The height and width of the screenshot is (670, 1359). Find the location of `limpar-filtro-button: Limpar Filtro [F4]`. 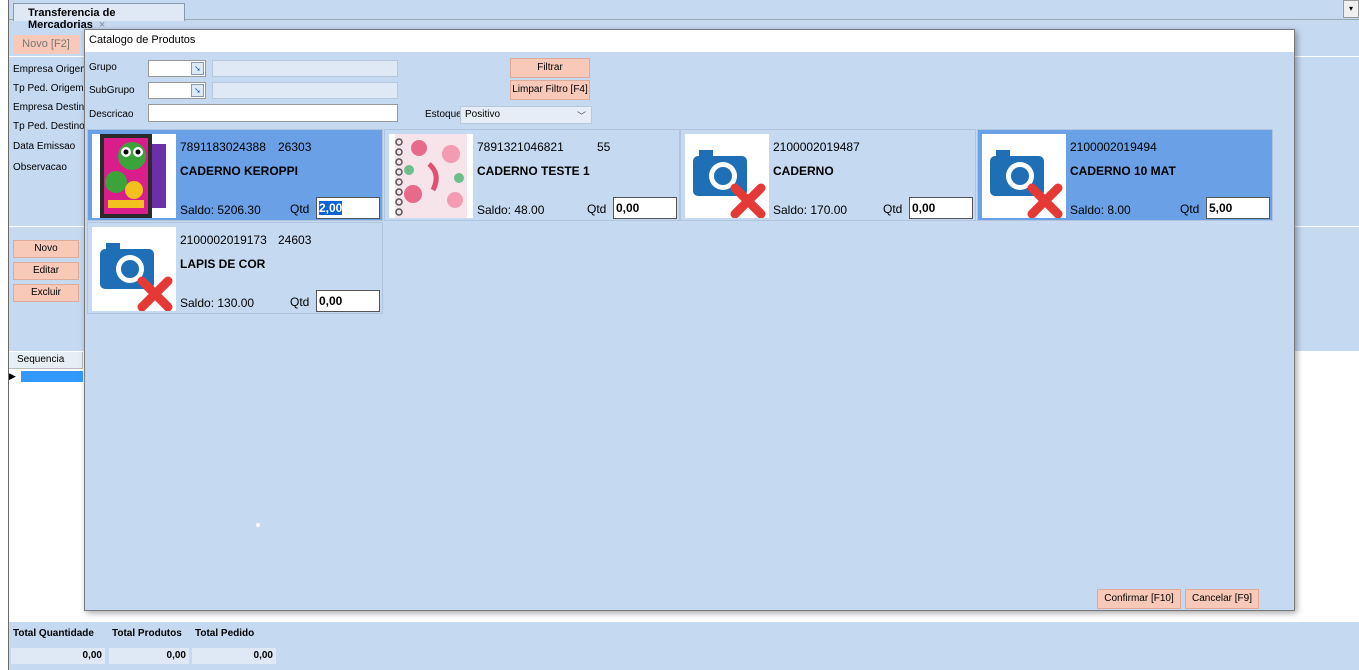

limpar-filtro-button: Limpar Filtro [F4] is located at coordinates (550, 90).